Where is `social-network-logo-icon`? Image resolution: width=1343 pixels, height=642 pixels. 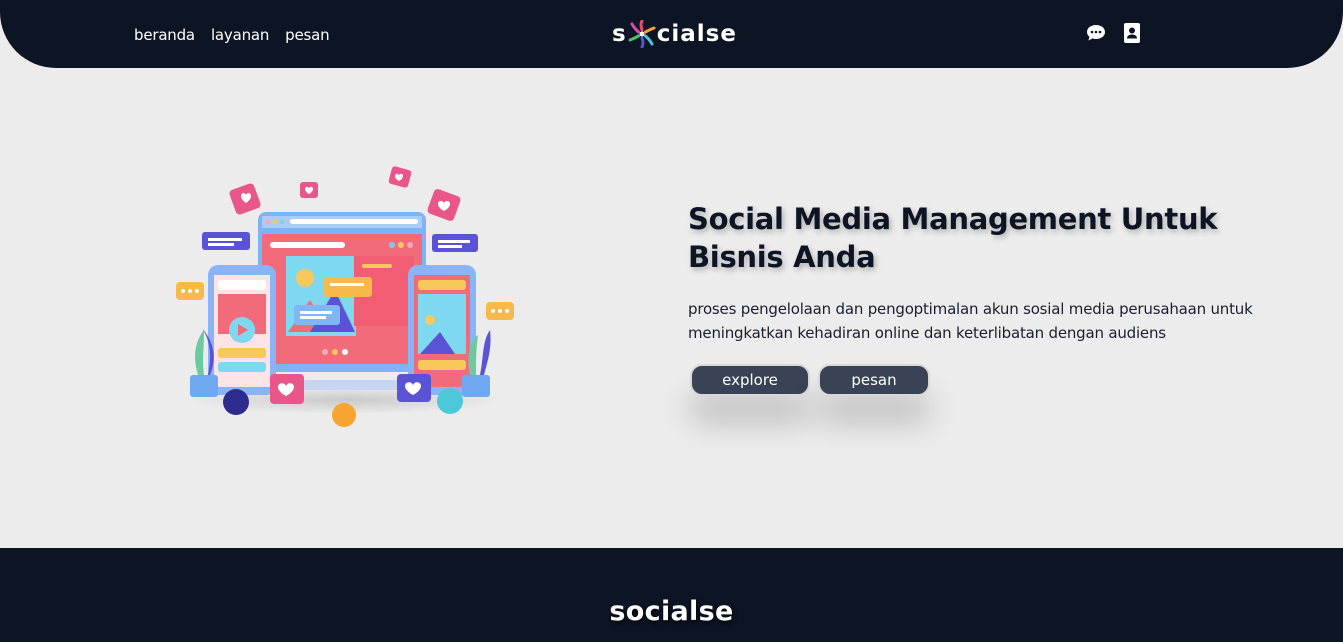
social-network-logo-icon is located at coordinates (642, 34).